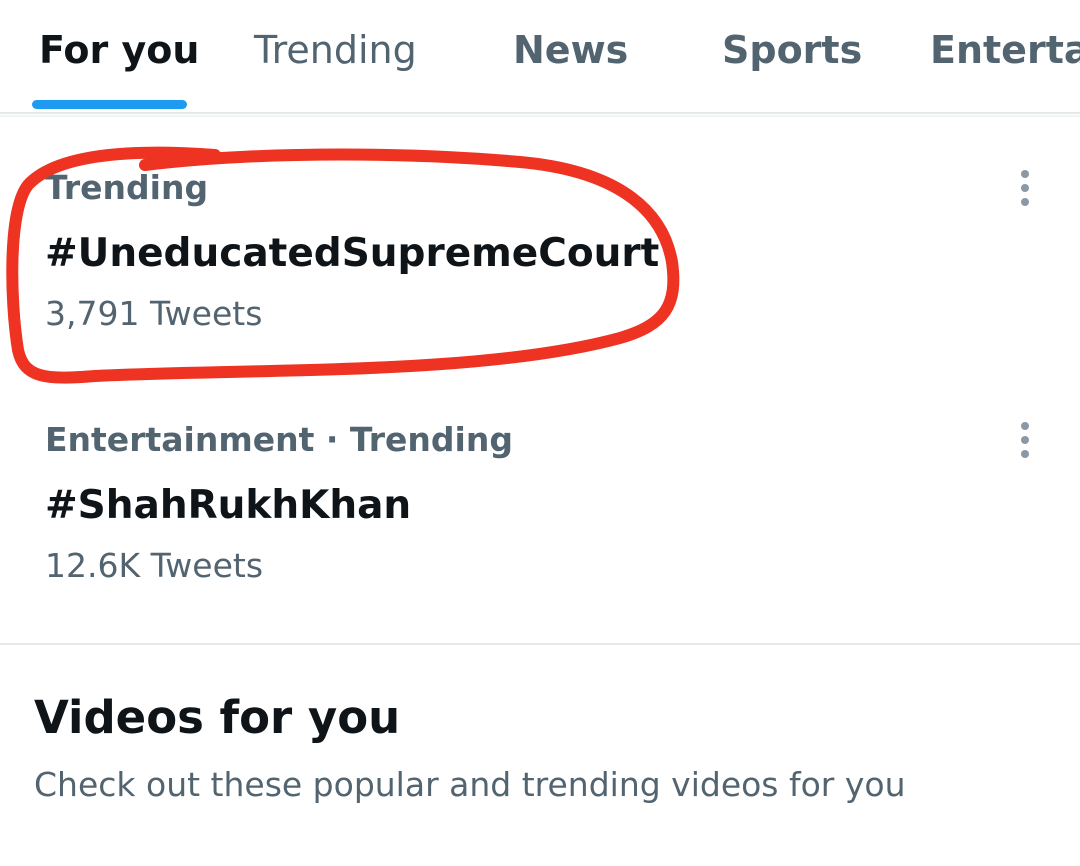 This screenshot has width=1080, height=866. I want to click on tab-news: News, so click(570, 50).